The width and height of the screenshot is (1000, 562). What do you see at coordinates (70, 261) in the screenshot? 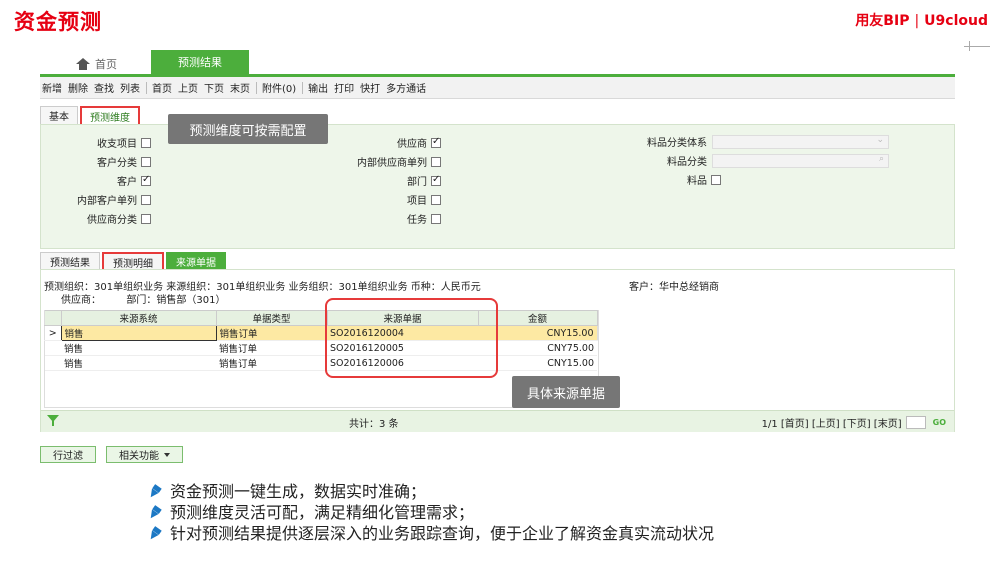
I see `tab-forecast-result-sub: 预测结果` at bounding box center [70, 261].